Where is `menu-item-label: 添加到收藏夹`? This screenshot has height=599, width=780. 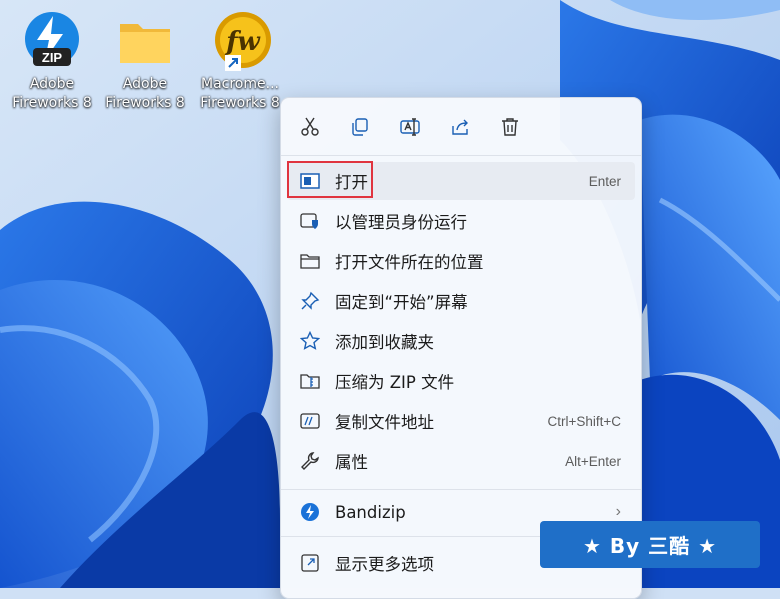 menu-item-label: 添加到收藏夹 is located at coordinates (384, 342).